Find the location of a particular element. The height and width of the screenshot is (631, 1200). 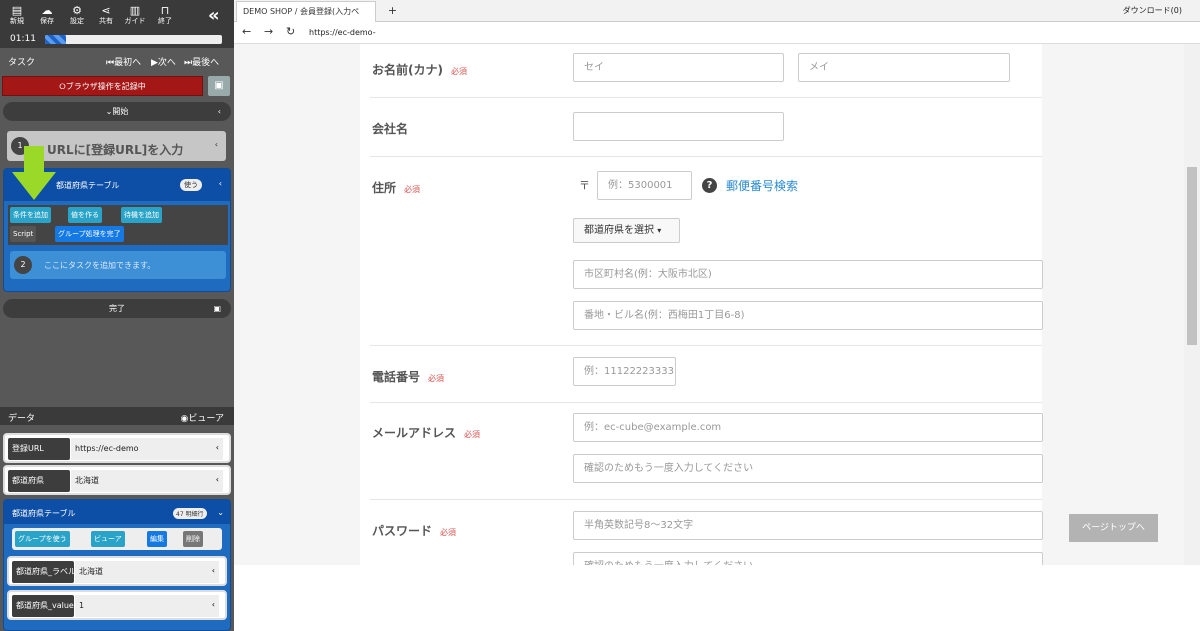

settings-button: ⚙ 設定 is located at coordinates (77, 15).